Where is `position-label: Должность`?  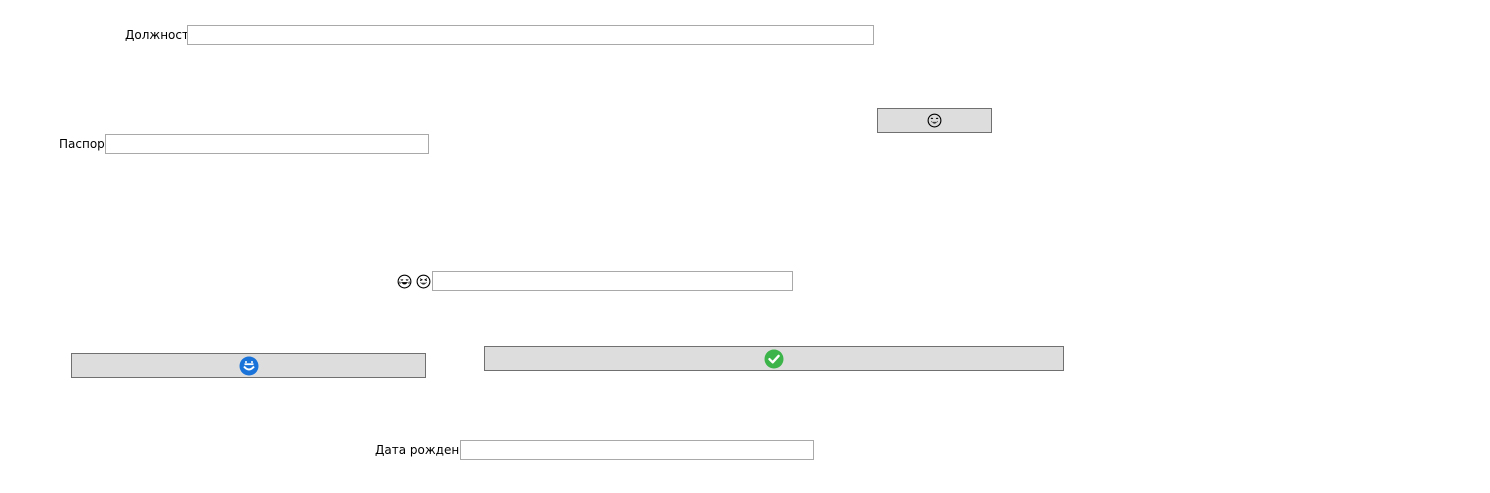
position-label: Должность is located at coordinates (161, 35).